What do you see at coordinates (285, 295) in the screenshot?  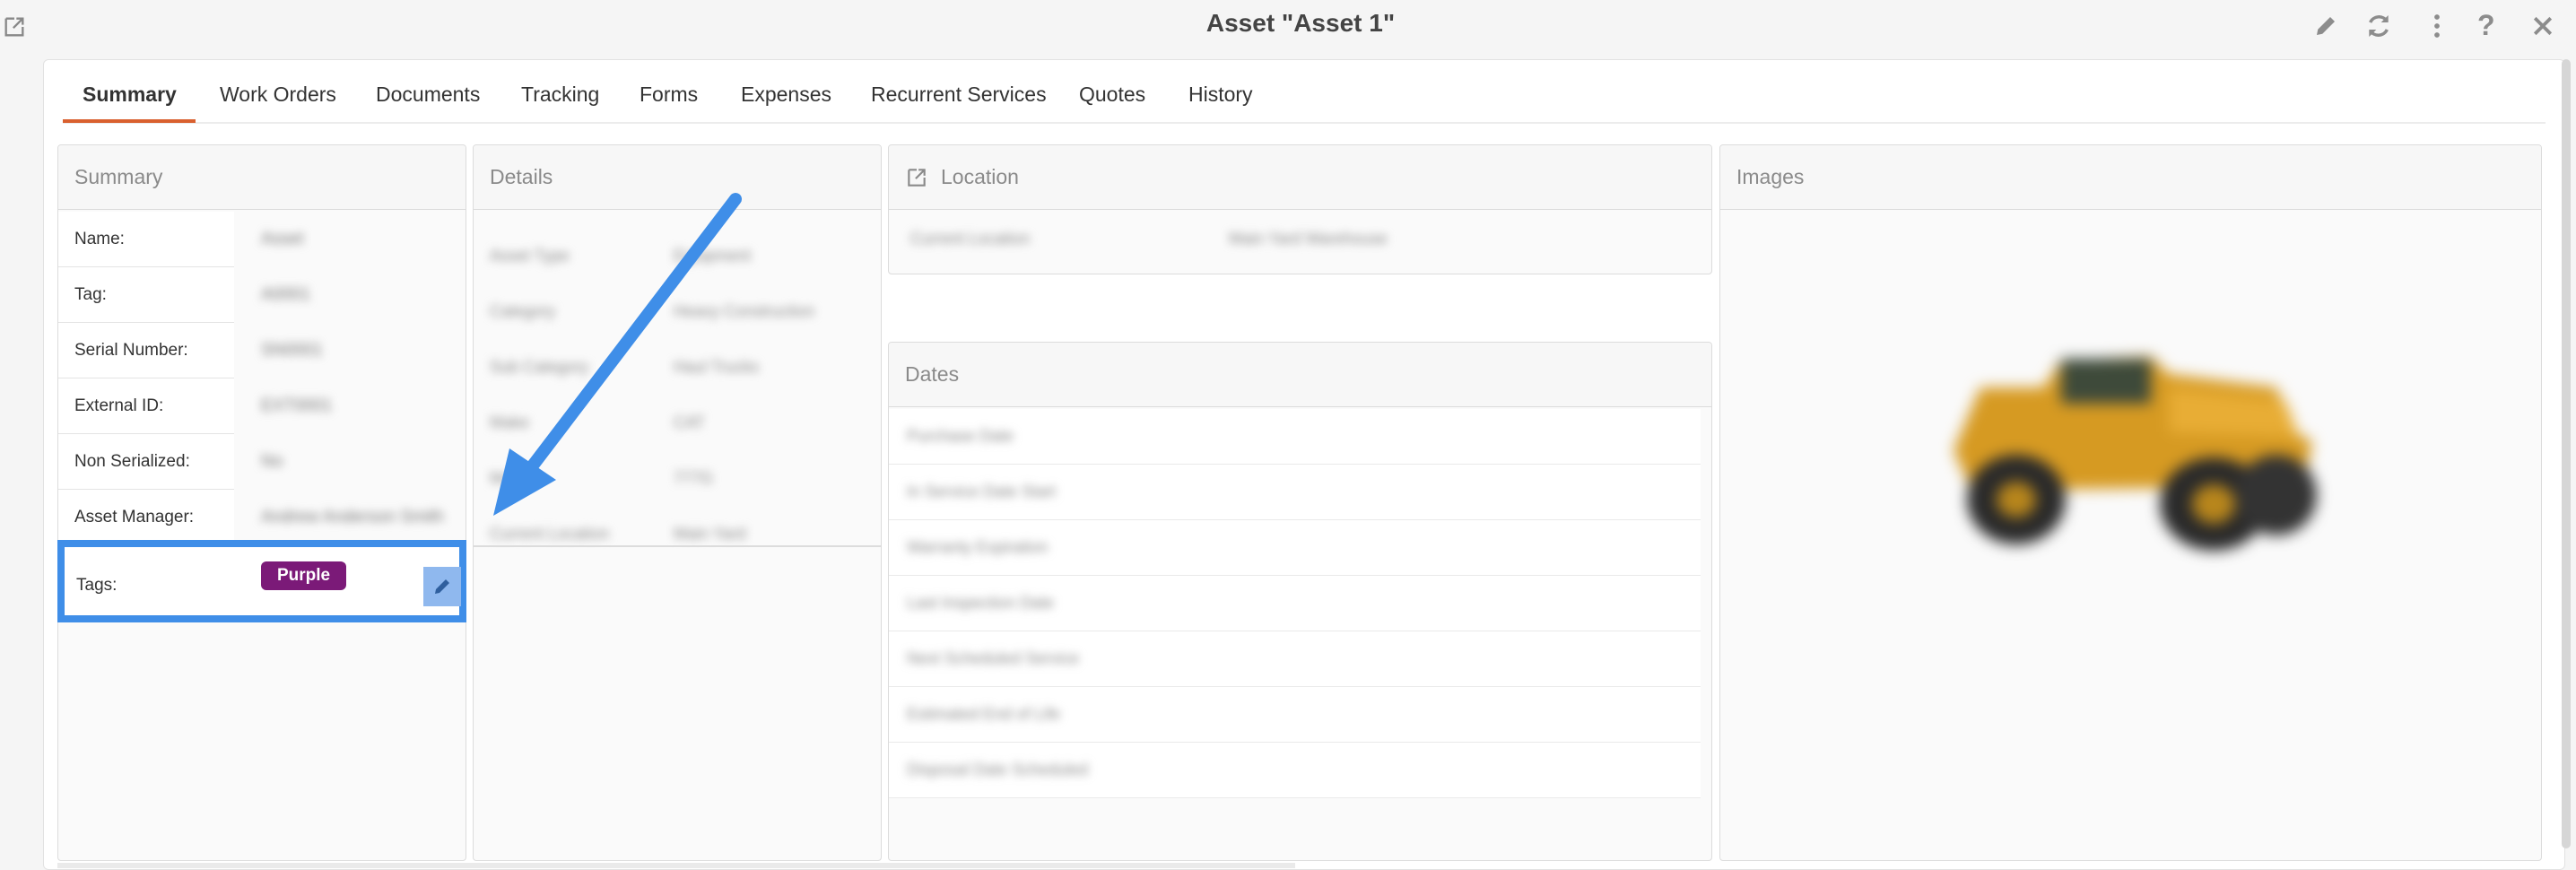 I see `field-value: A0001` at bounding box center [285, 295].